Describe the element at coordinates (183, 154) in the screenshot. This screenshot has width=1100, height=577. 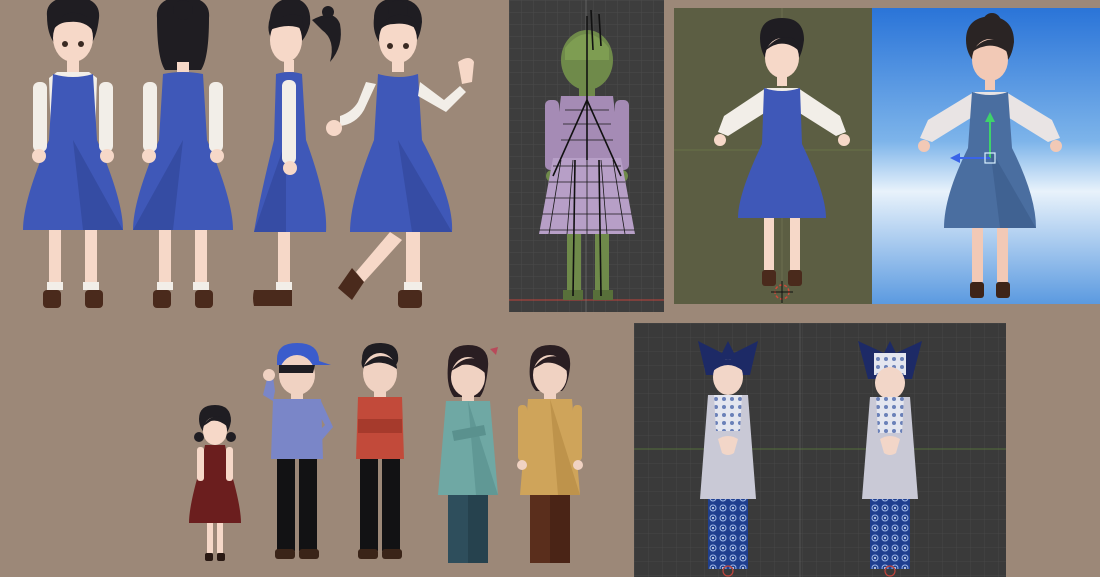
I see `girl-back-view` at that location.